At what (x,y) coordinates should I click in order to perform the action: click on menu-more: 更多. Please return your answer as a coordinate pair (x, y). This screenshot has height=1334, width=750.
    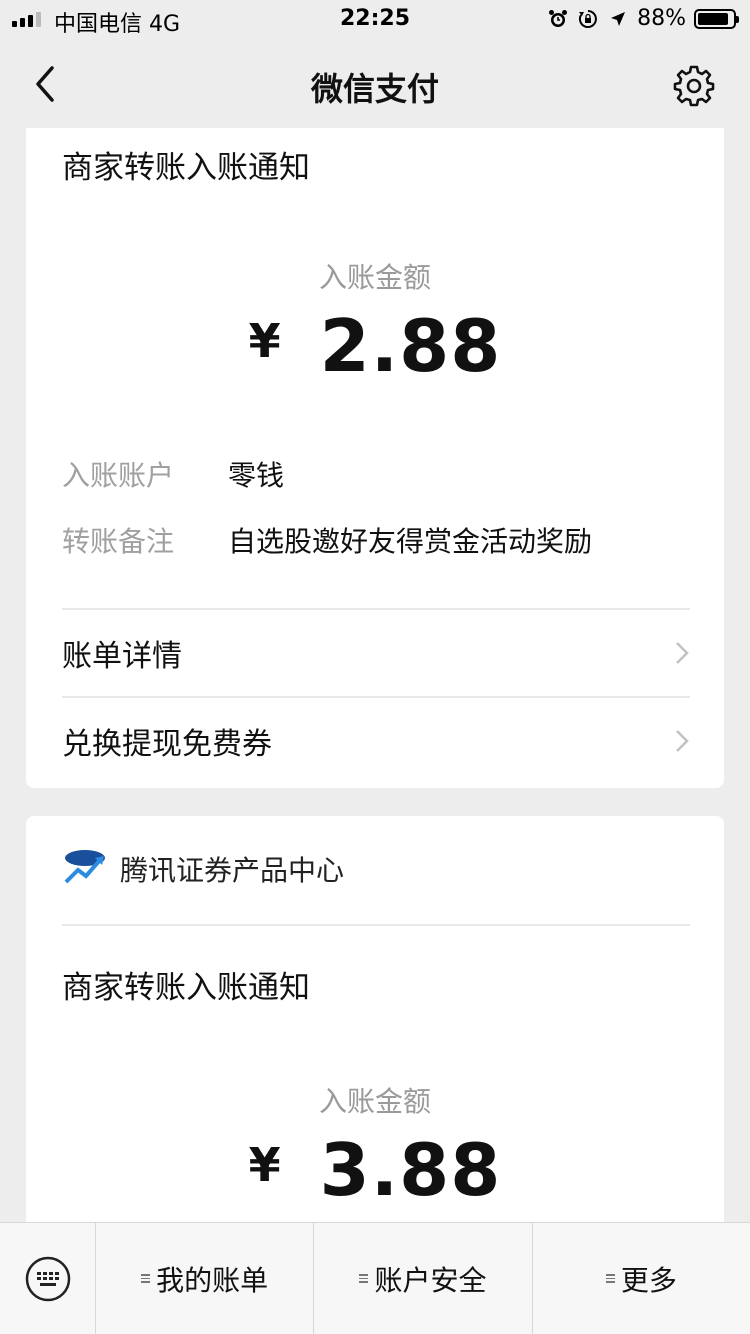
    Looking at the image, I should click on (641, 1278).